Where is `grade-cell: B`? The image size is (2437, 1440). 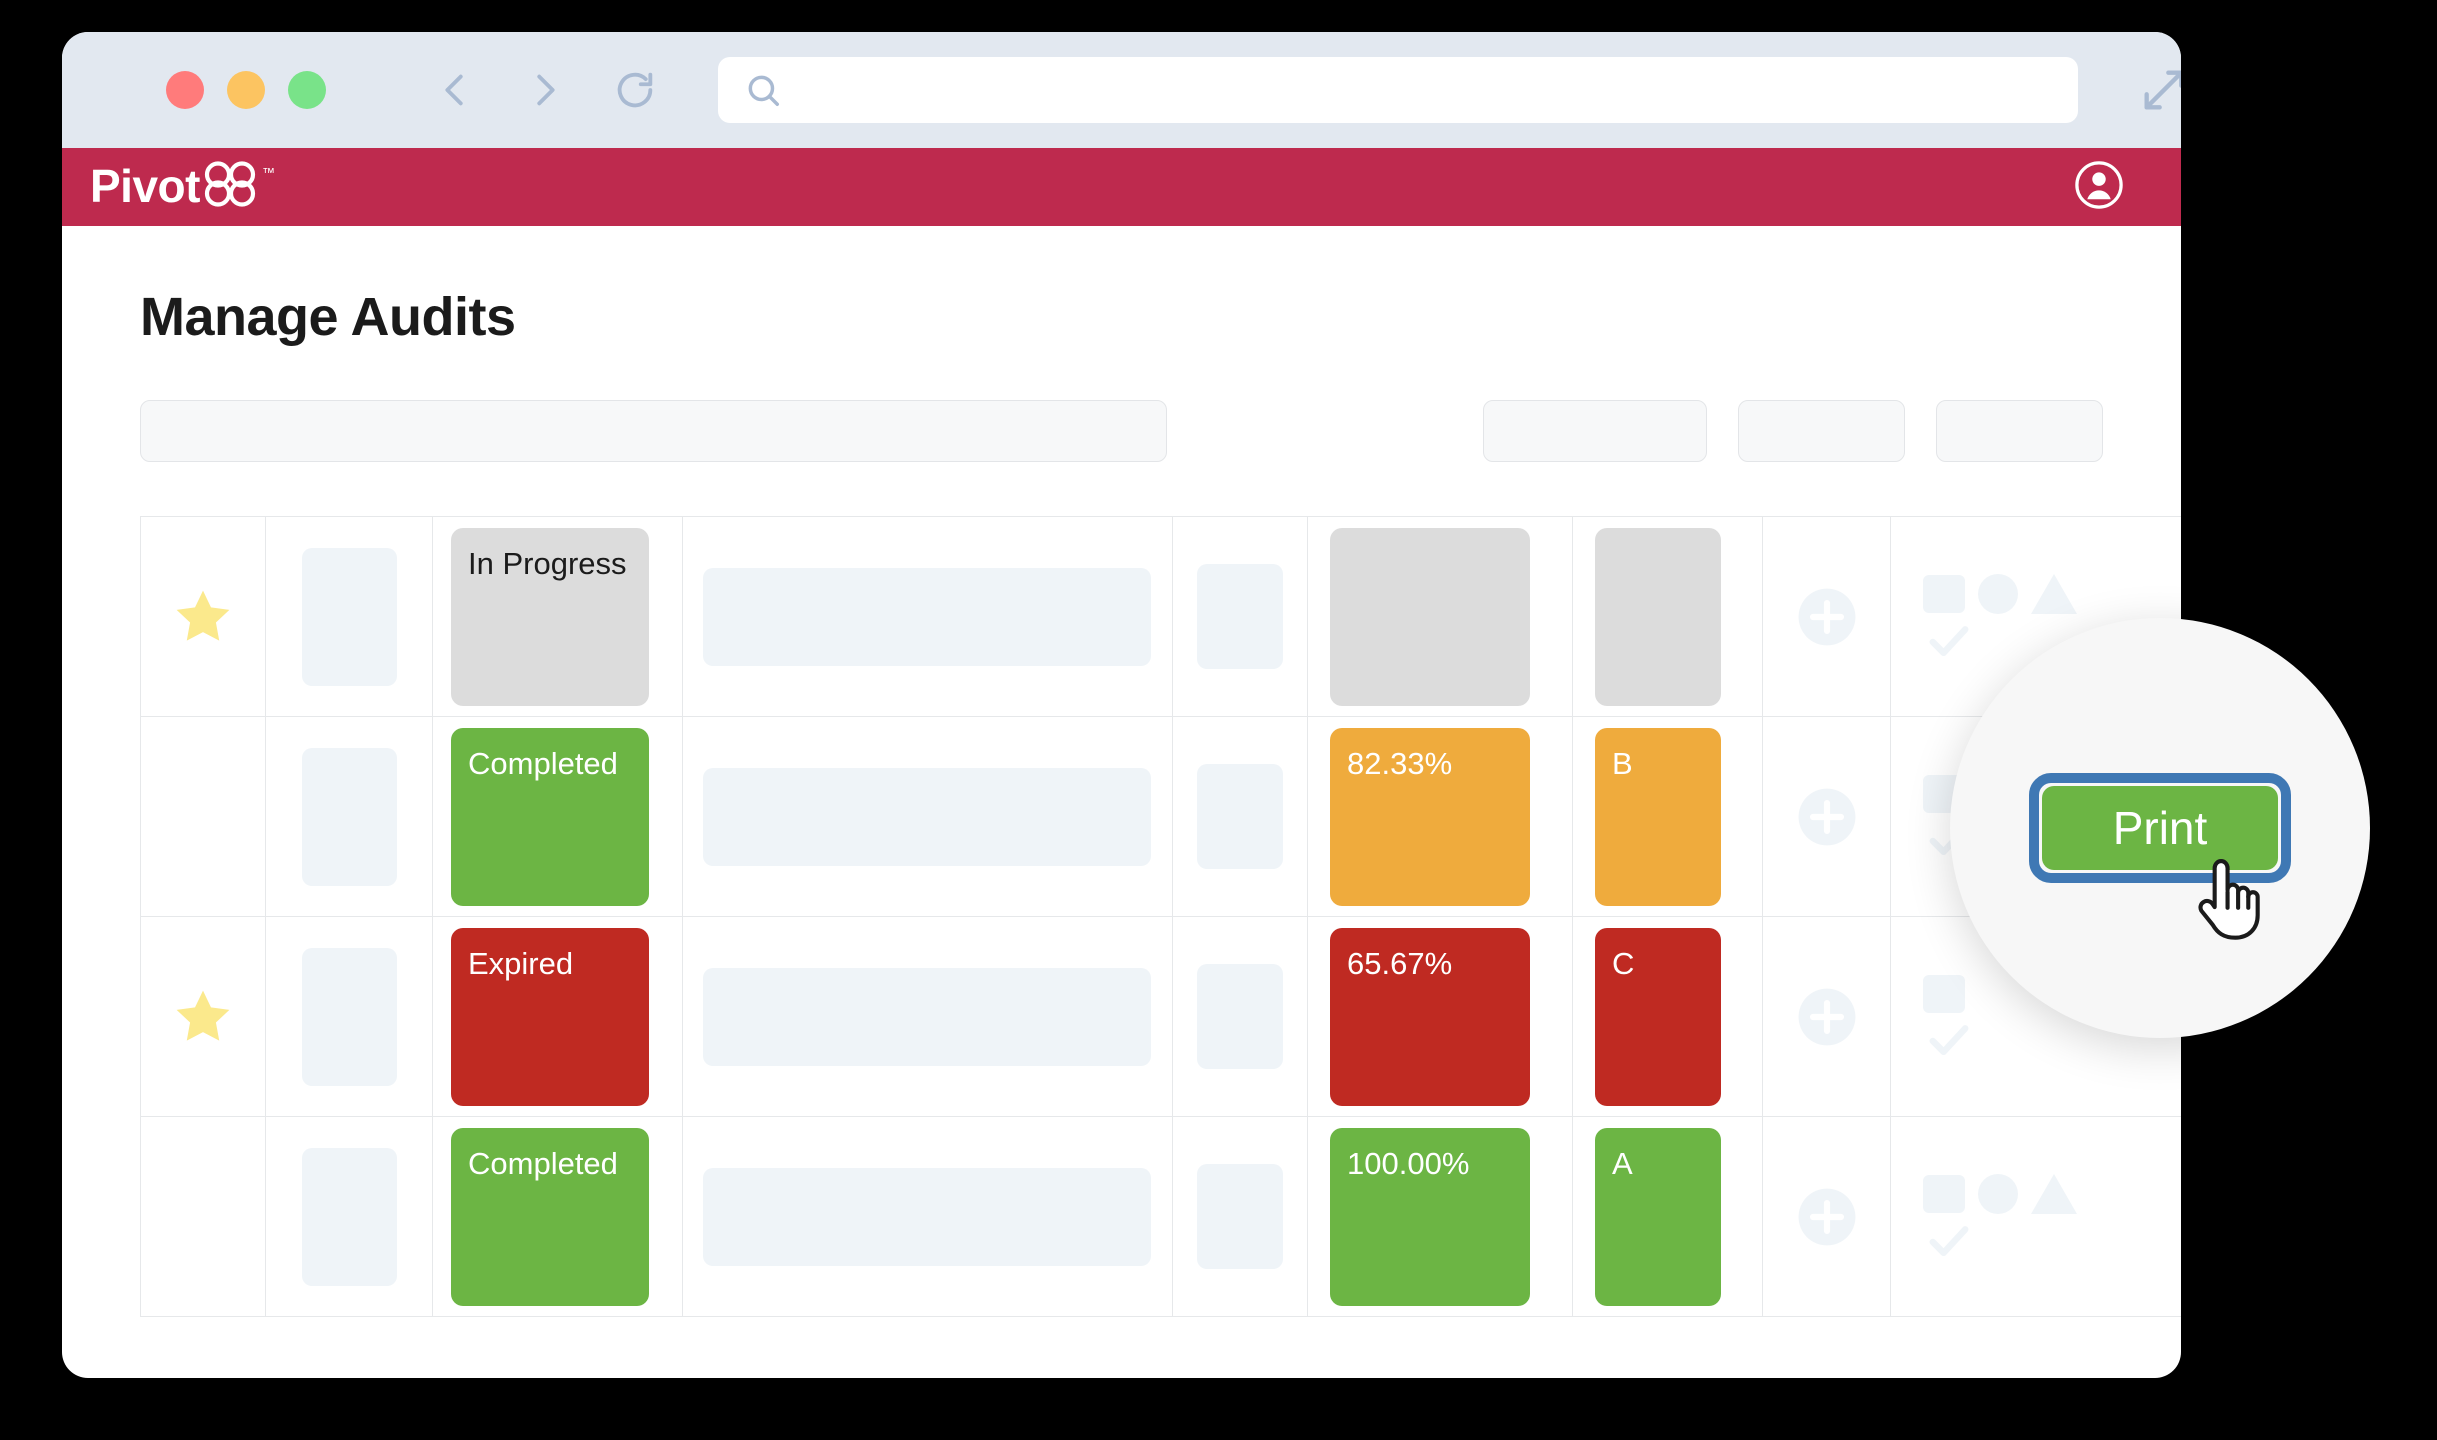 grade-cell: B is located at coordinates (1668, 816).